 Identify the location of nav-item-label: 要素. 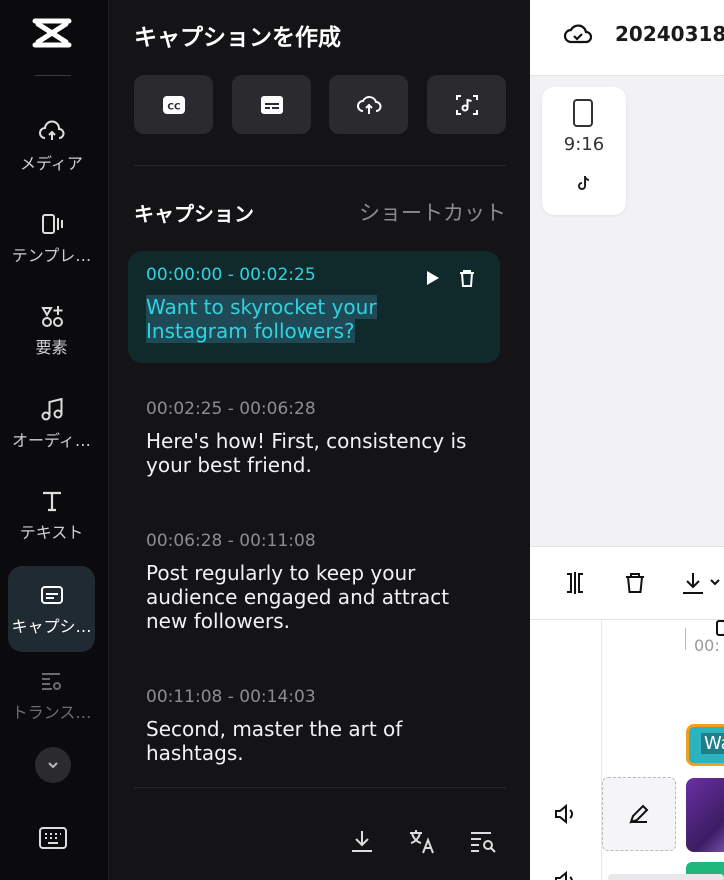
(51, 347).